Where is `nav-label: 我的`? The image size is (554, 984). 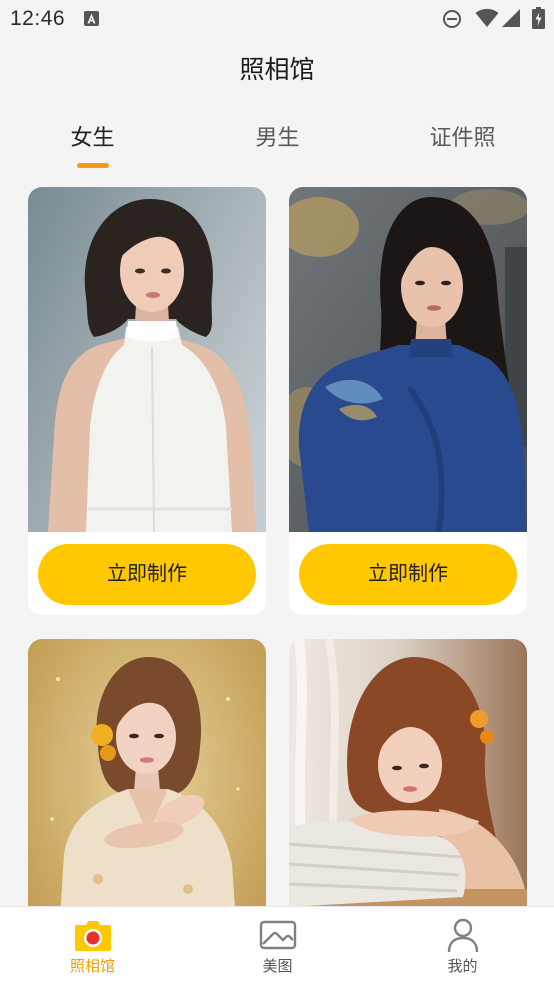 nav-label: 我的 is located at coordinates (462, 966).